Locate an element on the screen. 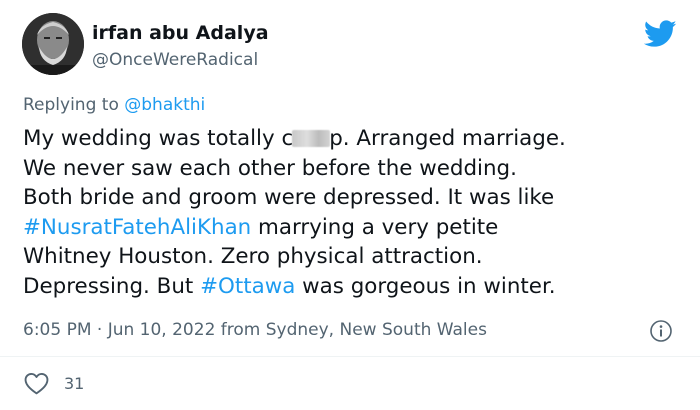 This screenshot has height=410, width=700. censored-word is located at coordinates (311, 138).